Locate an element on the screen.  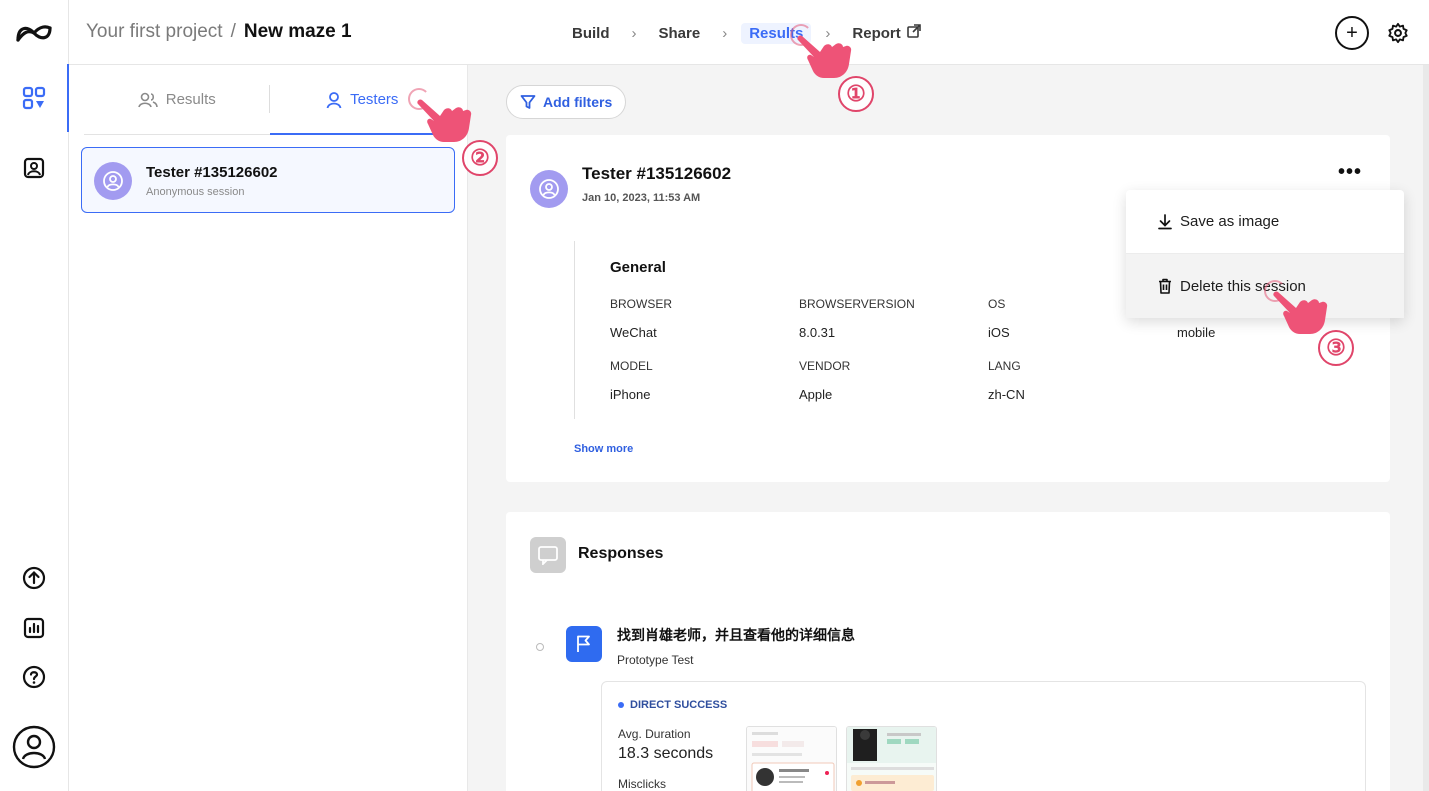
field-key: VENDOR is located at coordinates (825, 366).